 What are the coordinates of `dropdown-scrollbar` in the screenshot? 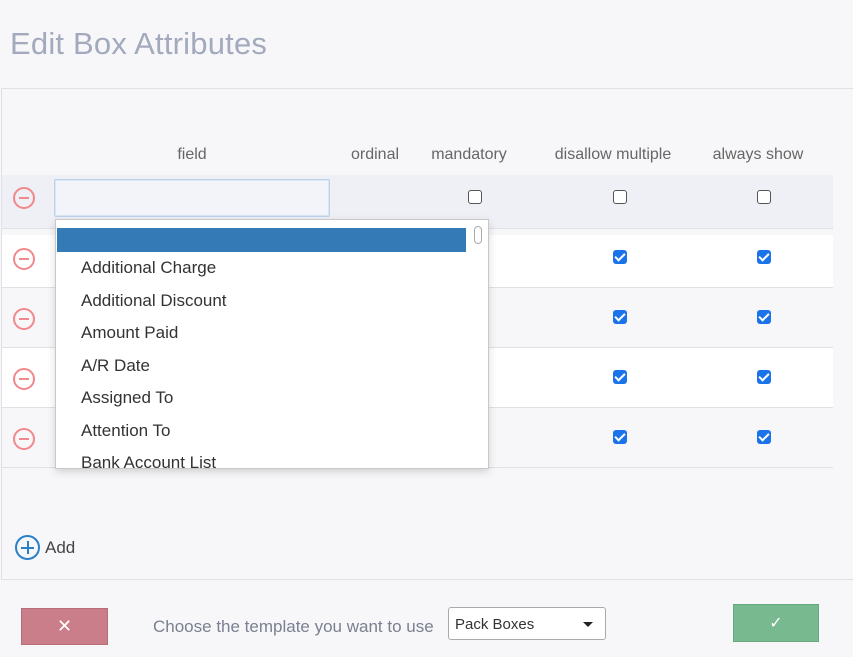 It's located at (478, 235).